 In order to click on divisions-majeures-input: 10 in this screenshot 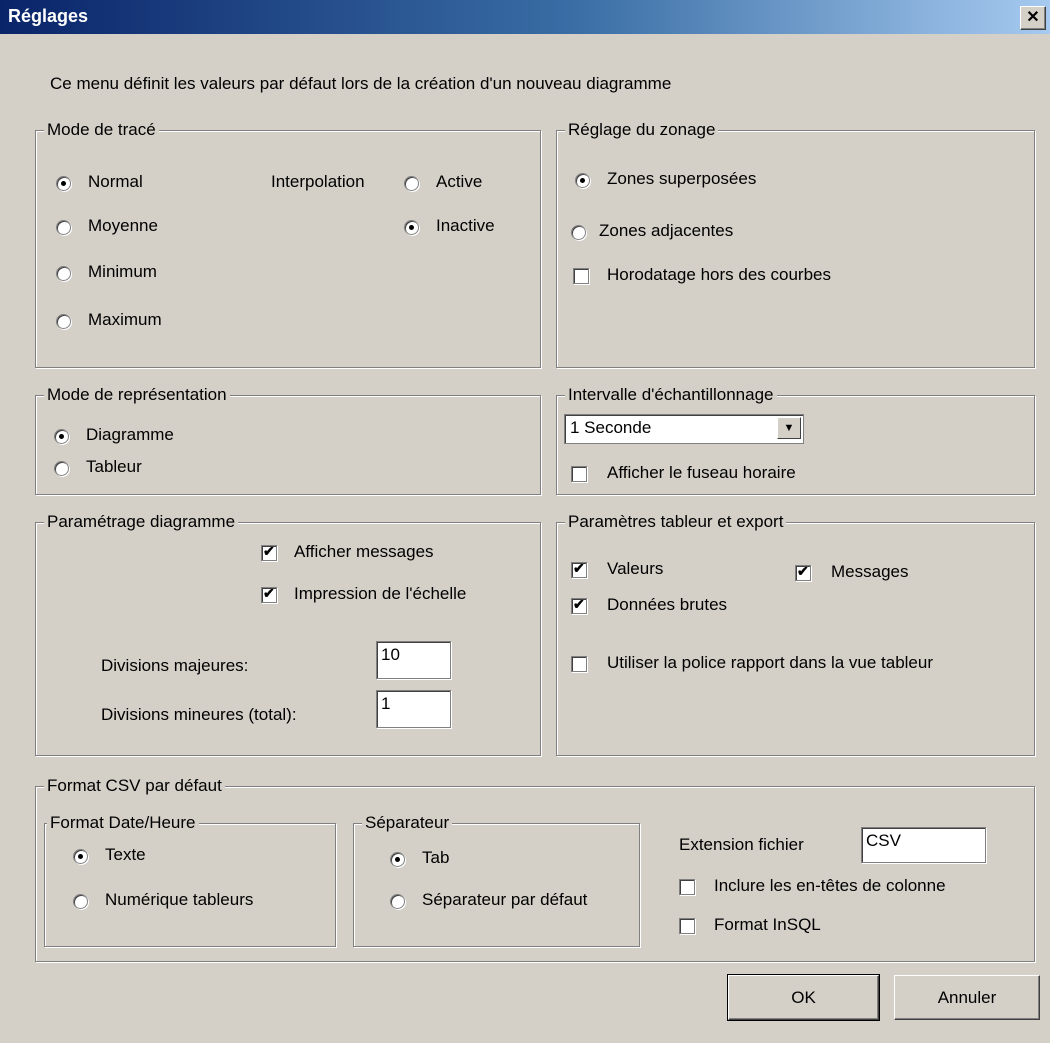, I will do `click(413, 660)`.